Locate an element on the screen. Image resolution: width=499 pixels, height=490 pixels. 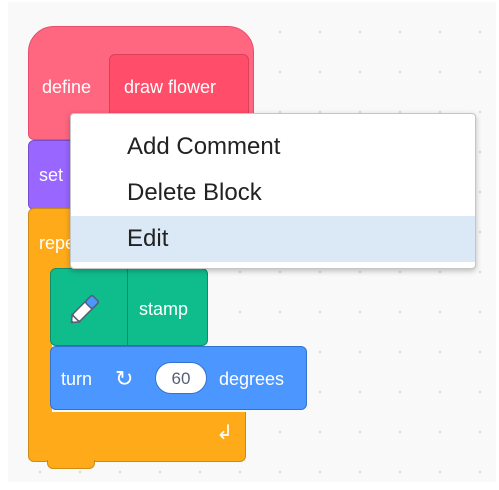
rotate-clockwise-icon: ↻ is located at coordinates (124, 378).